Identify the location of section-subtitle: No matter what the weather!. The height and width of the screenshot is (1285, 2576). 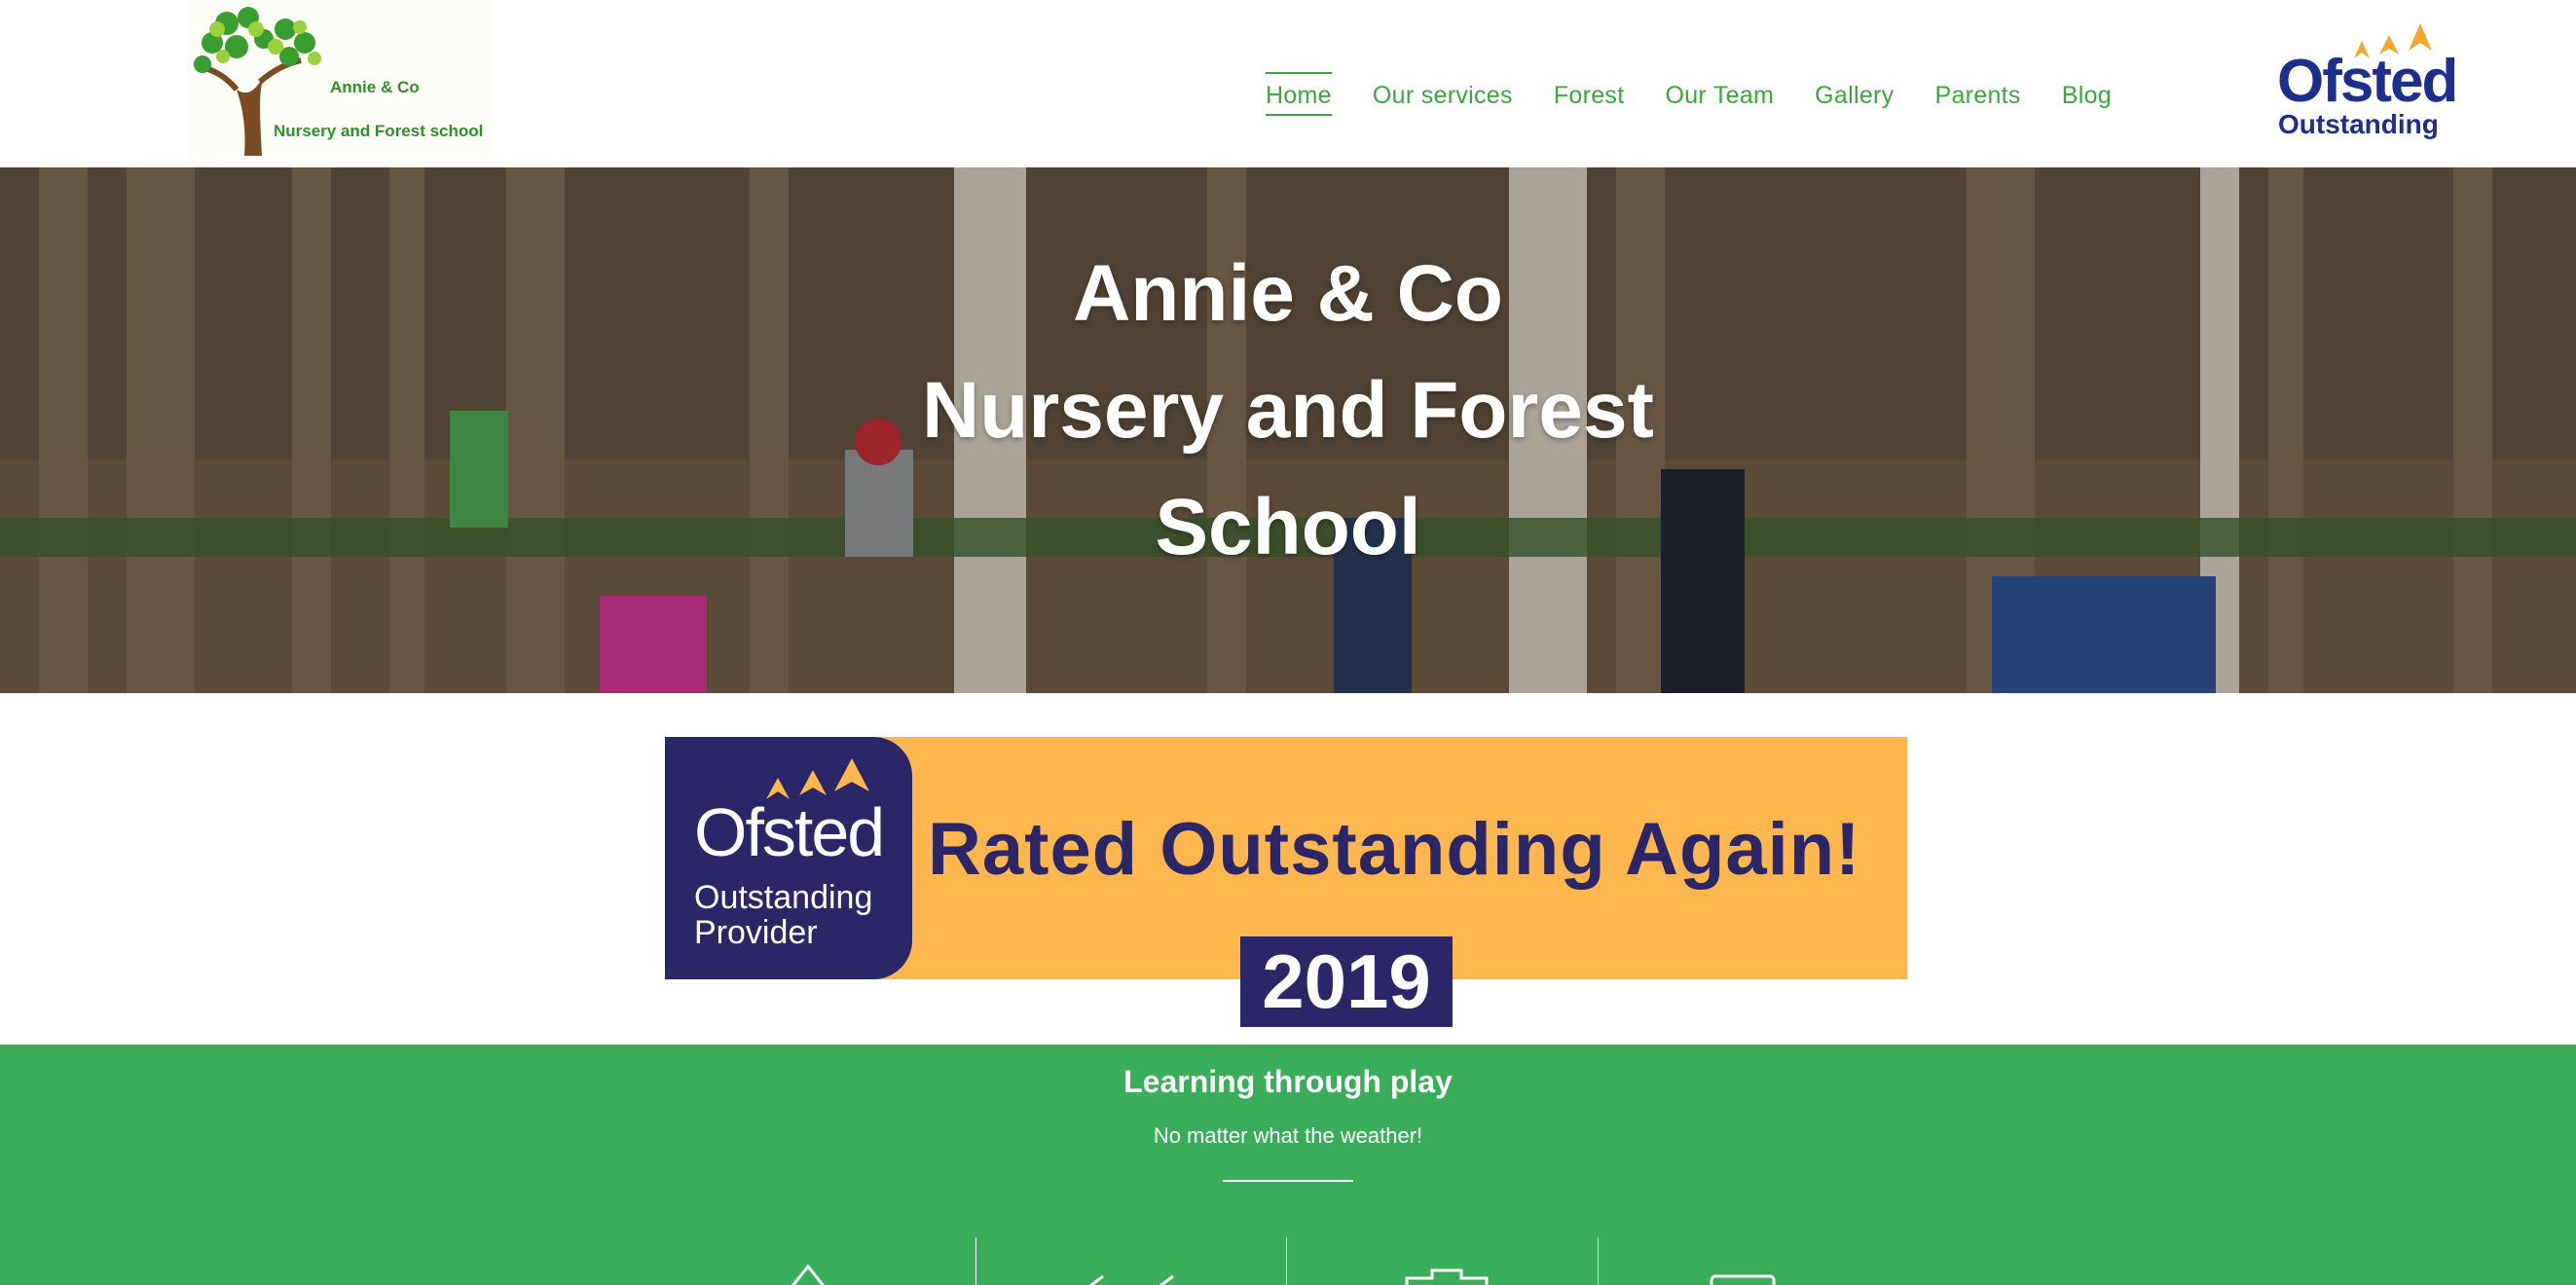
(1288, 1135).